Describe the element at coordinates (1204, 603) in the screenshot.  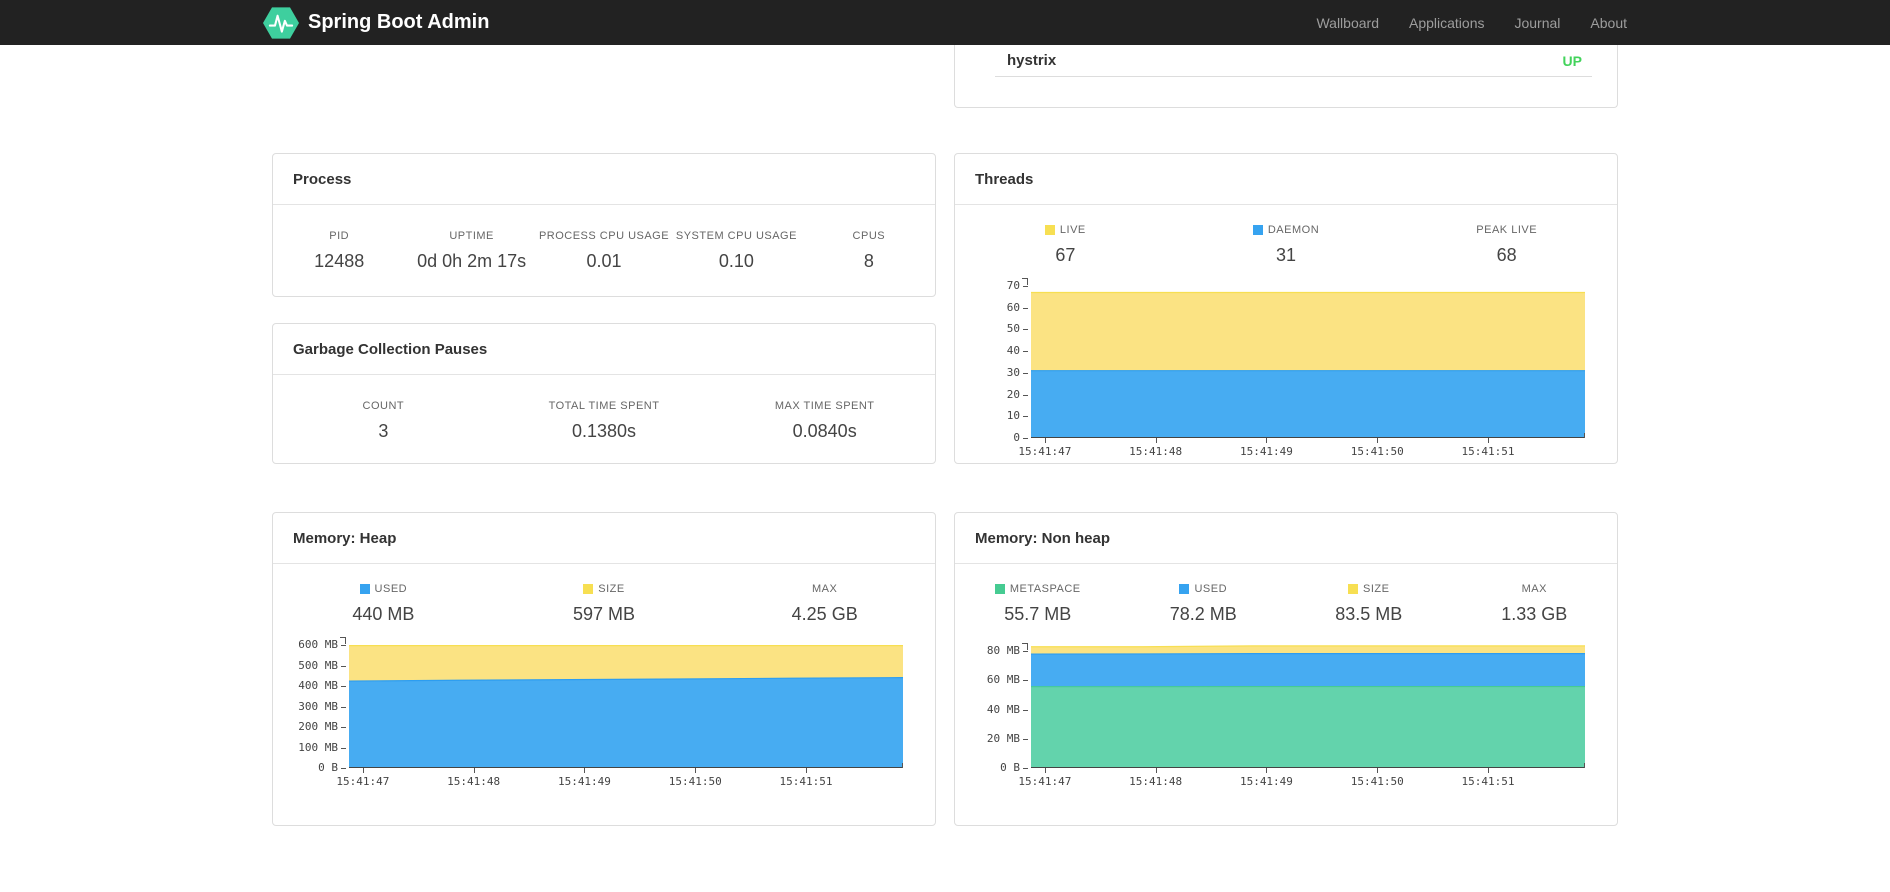
I see `stat-used: USED 78.2 MB` at that location.